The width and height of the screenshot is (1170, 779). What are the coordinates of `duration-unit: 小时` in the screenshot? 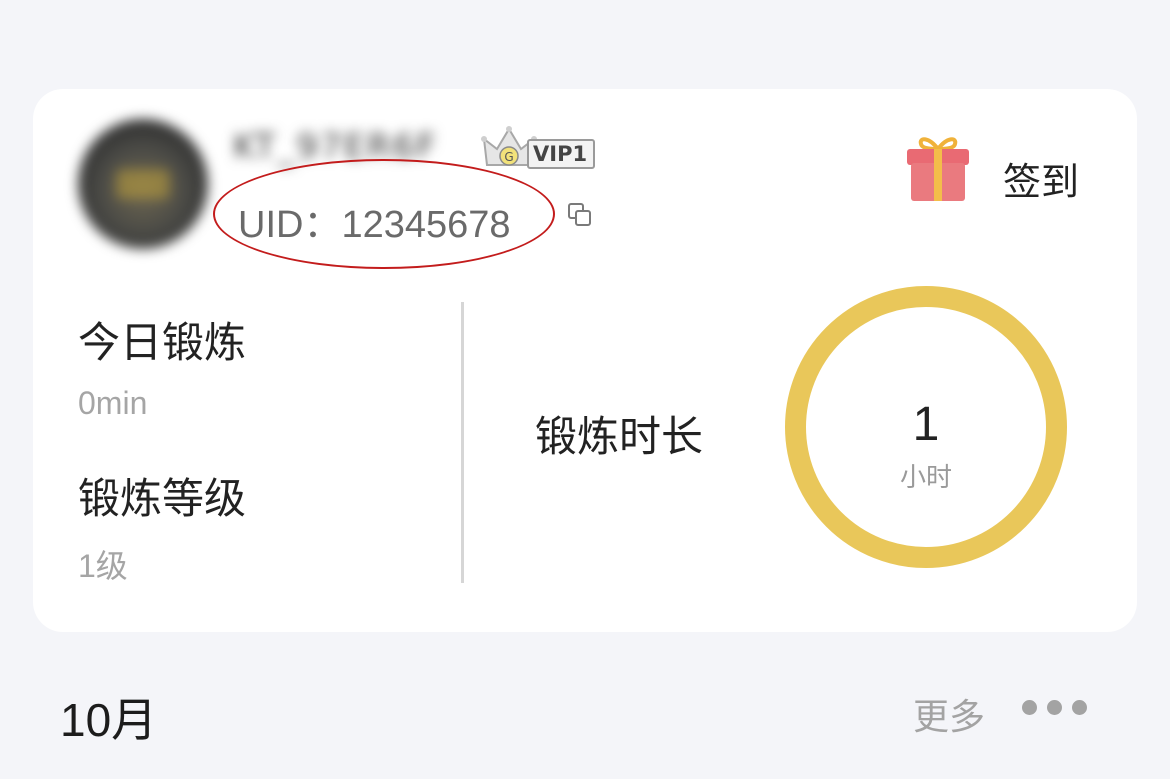 It's located at (925, 478).